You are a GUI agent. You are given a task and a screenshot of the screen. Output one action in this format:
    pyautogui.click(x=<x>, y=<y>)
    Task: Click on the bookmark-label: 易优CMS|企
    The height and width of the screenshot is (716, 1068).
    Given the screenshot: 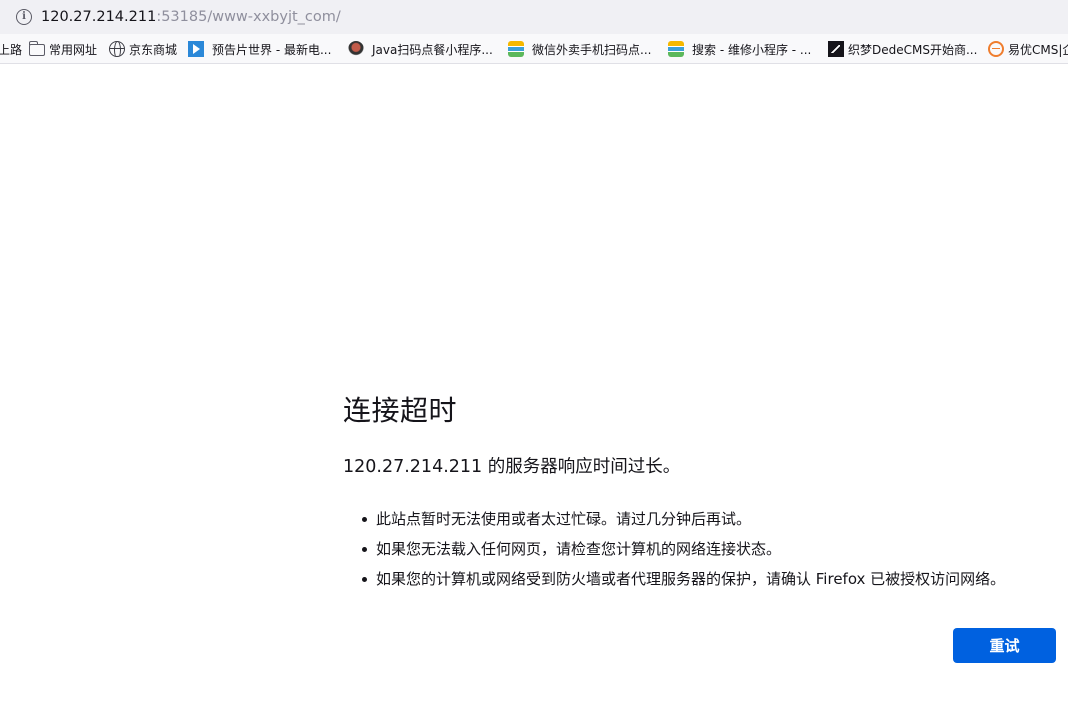 What is the action you would take?
    pyautogui.click(x=1038, y=49)
    